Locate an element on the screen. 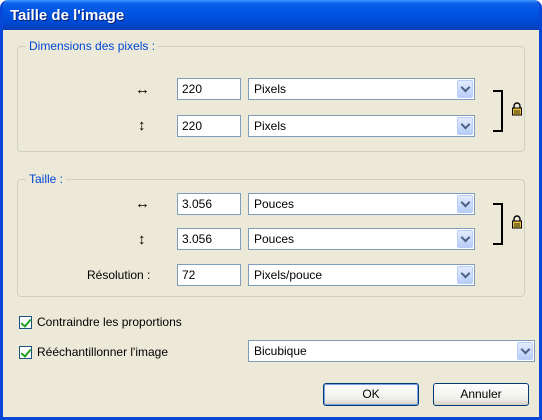 This screenshot has width=542, height=420. resolution-unit-value: Pixels/pouce is located at coordinates (288, 275).